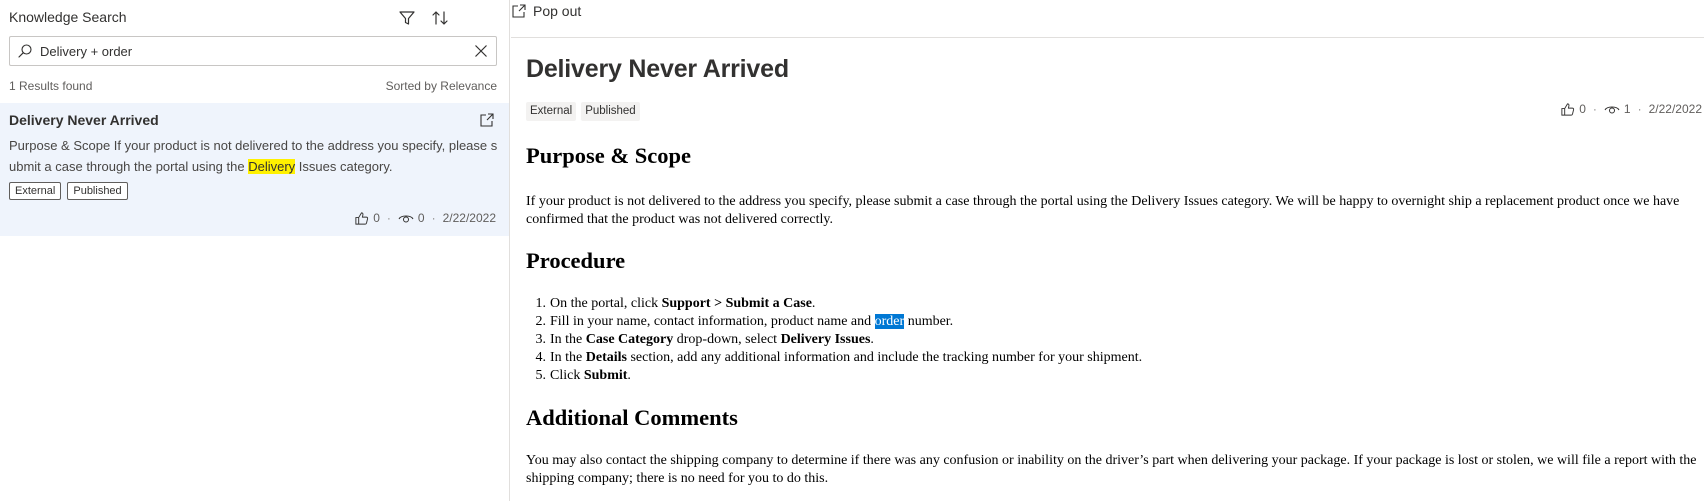 This screenshot has width=1704, height=501. What do you see at coordinates (25, 51) in the screenshot?
I see `search-icon` at bounding box center [25, 51].